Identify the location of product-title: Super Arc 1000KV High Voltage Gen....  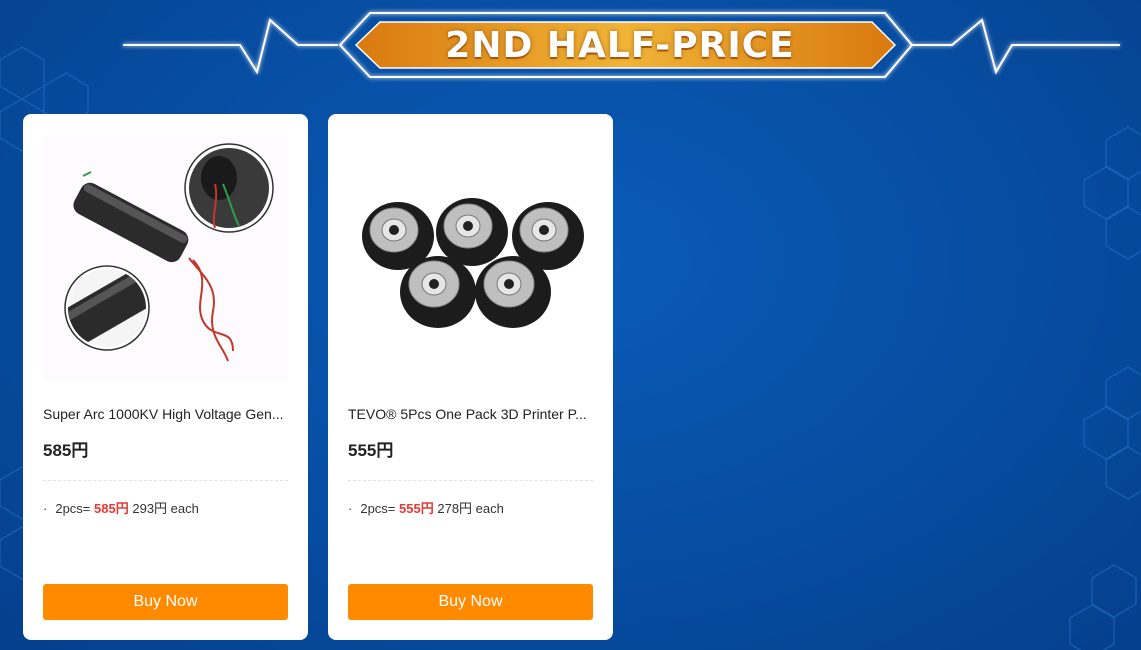
(167, 414).